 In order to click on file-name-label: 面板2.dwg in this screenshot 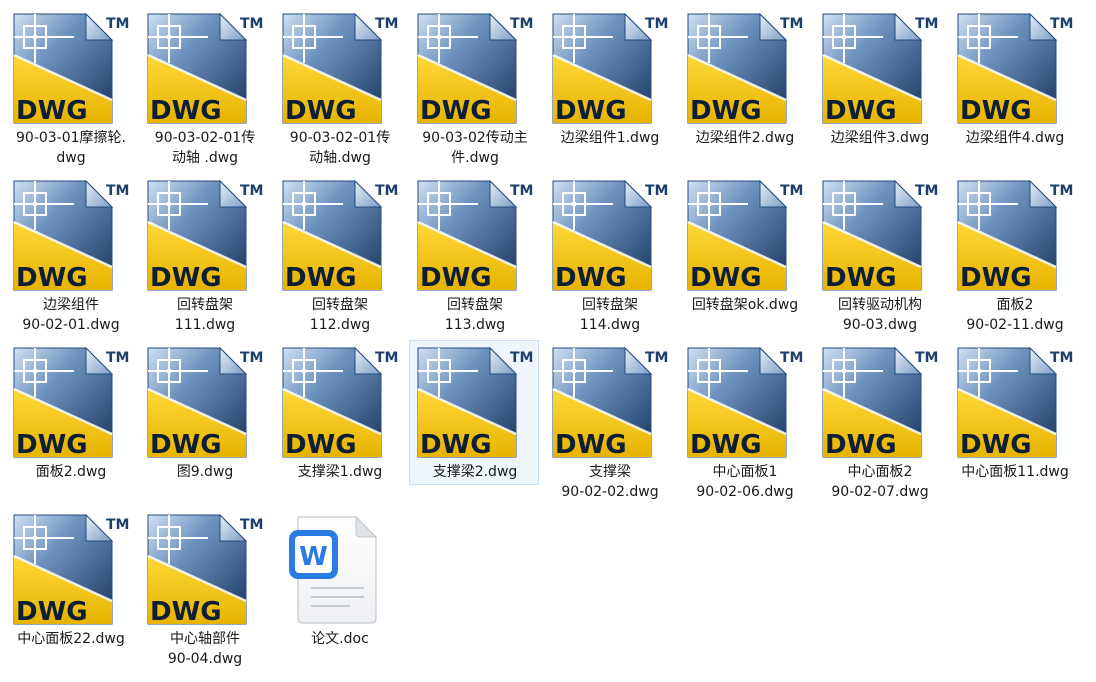, I will do `click(71, 472)`.